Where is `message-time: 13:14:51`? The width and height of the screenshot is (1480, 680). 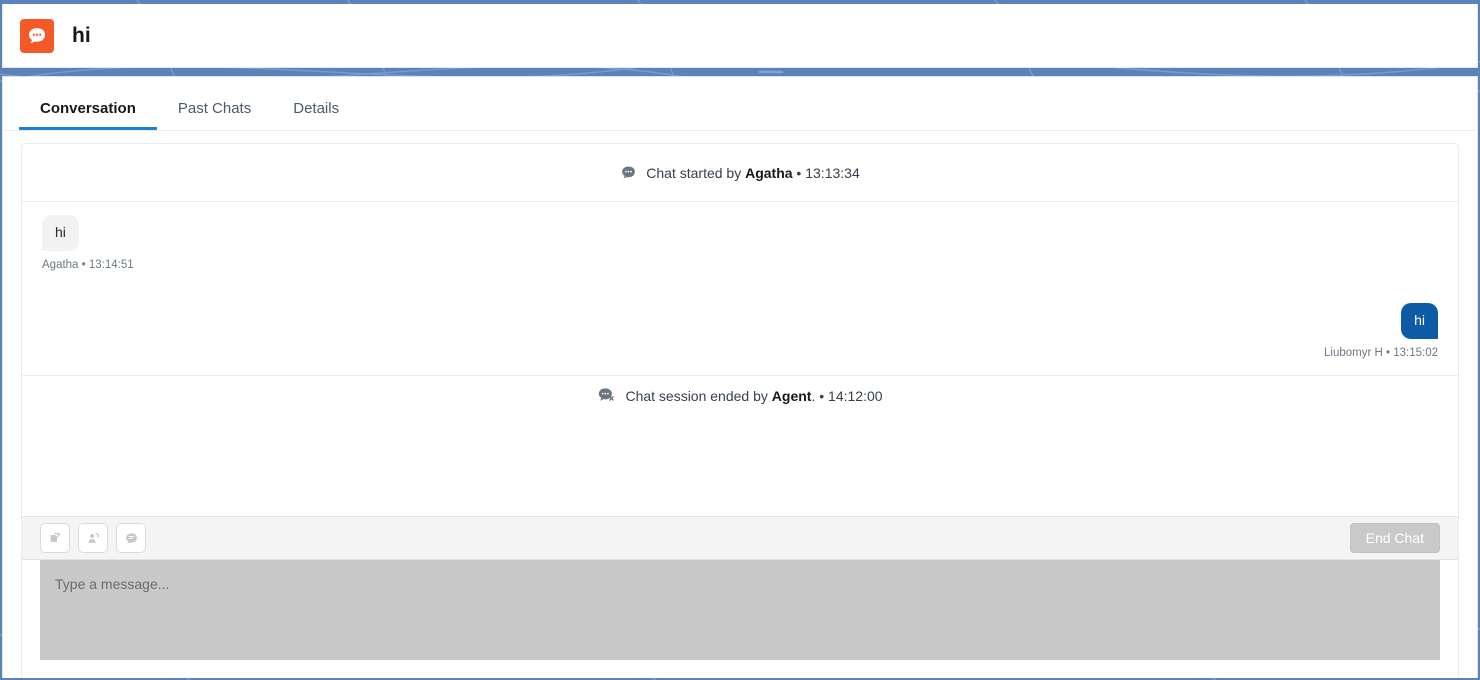
message-time: 13:14:51 is located at coordinates (111, 264).